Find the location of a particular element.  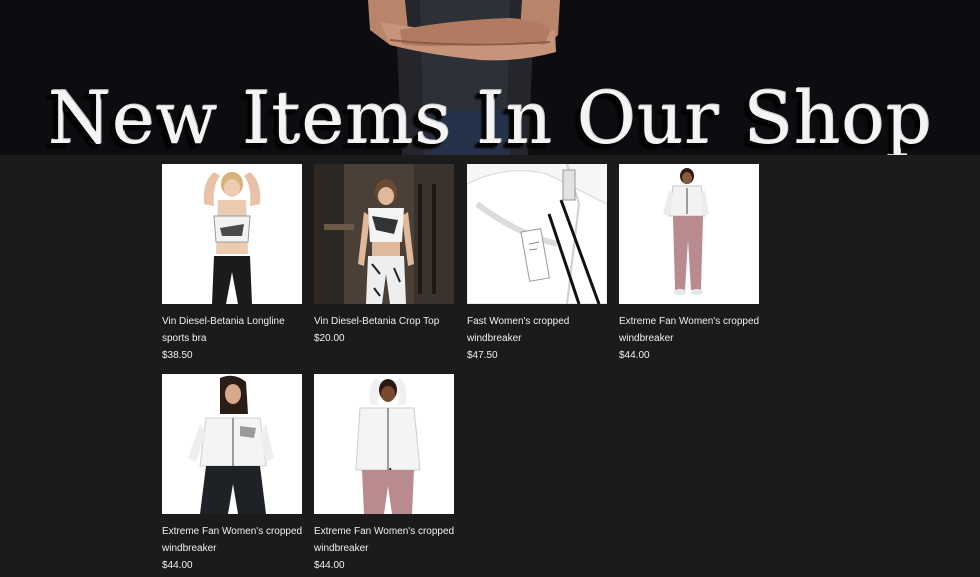

product-card: Vin Diesel-Betania Crop Top $20.00 is located at coordinates (389, 255).